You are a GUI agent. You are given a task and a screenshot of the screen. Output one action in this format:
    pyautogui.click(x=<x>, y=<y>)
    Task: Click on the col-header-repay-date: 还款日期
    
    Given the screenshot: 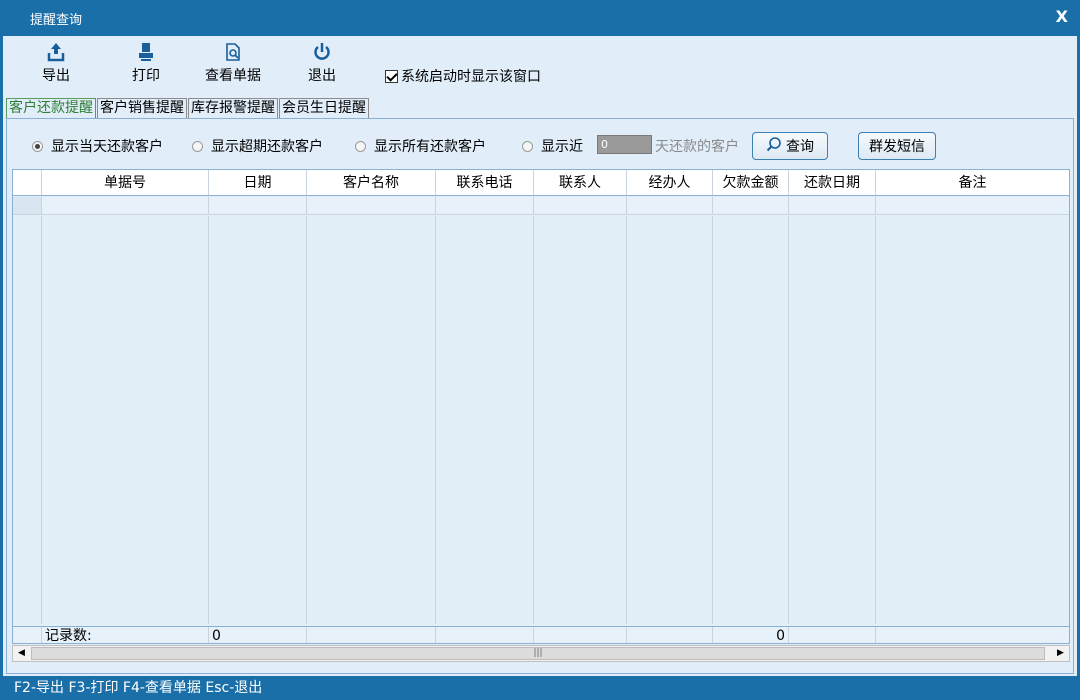 What is the action you would take?
    pyautogui.click(x=832, y=182)
    